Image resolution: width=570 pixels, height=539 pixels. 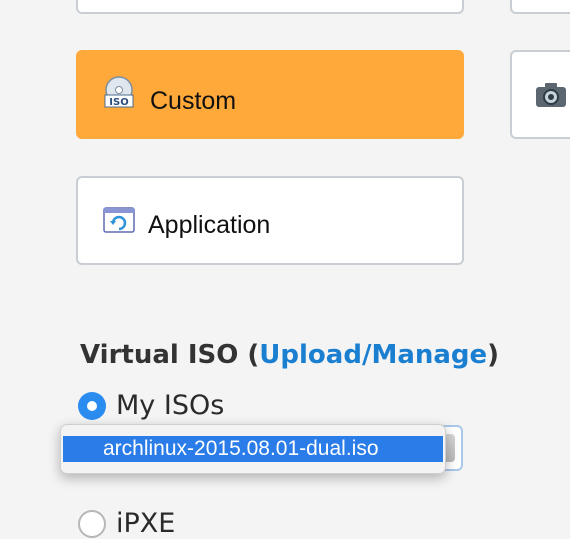 I want to click on ipxe-label: iPXE, so click(x=146, y=523).